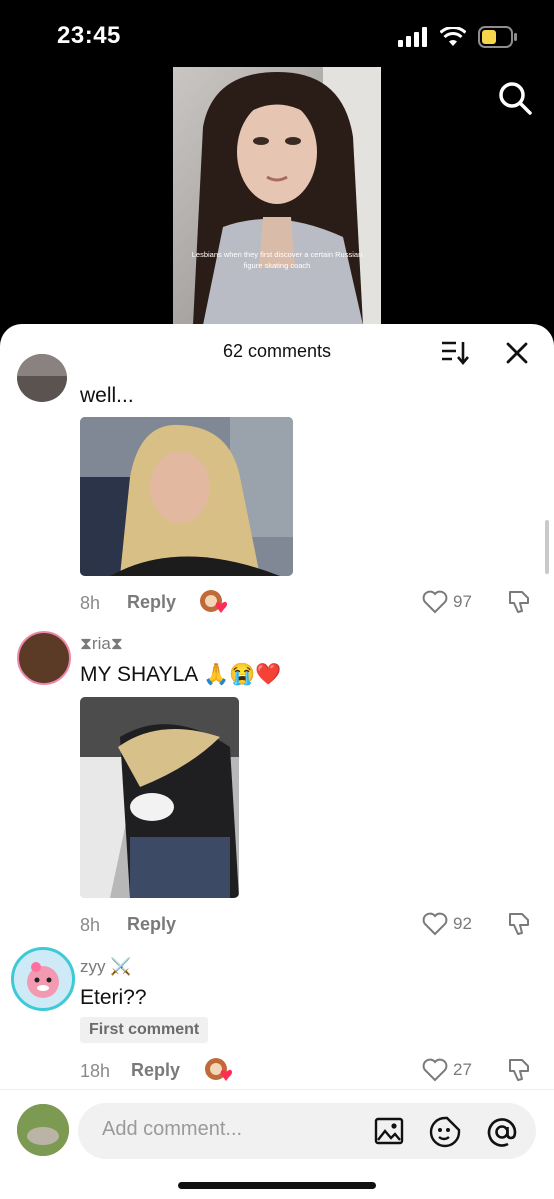  I want to click on video-frame-image, so click(277, 196).